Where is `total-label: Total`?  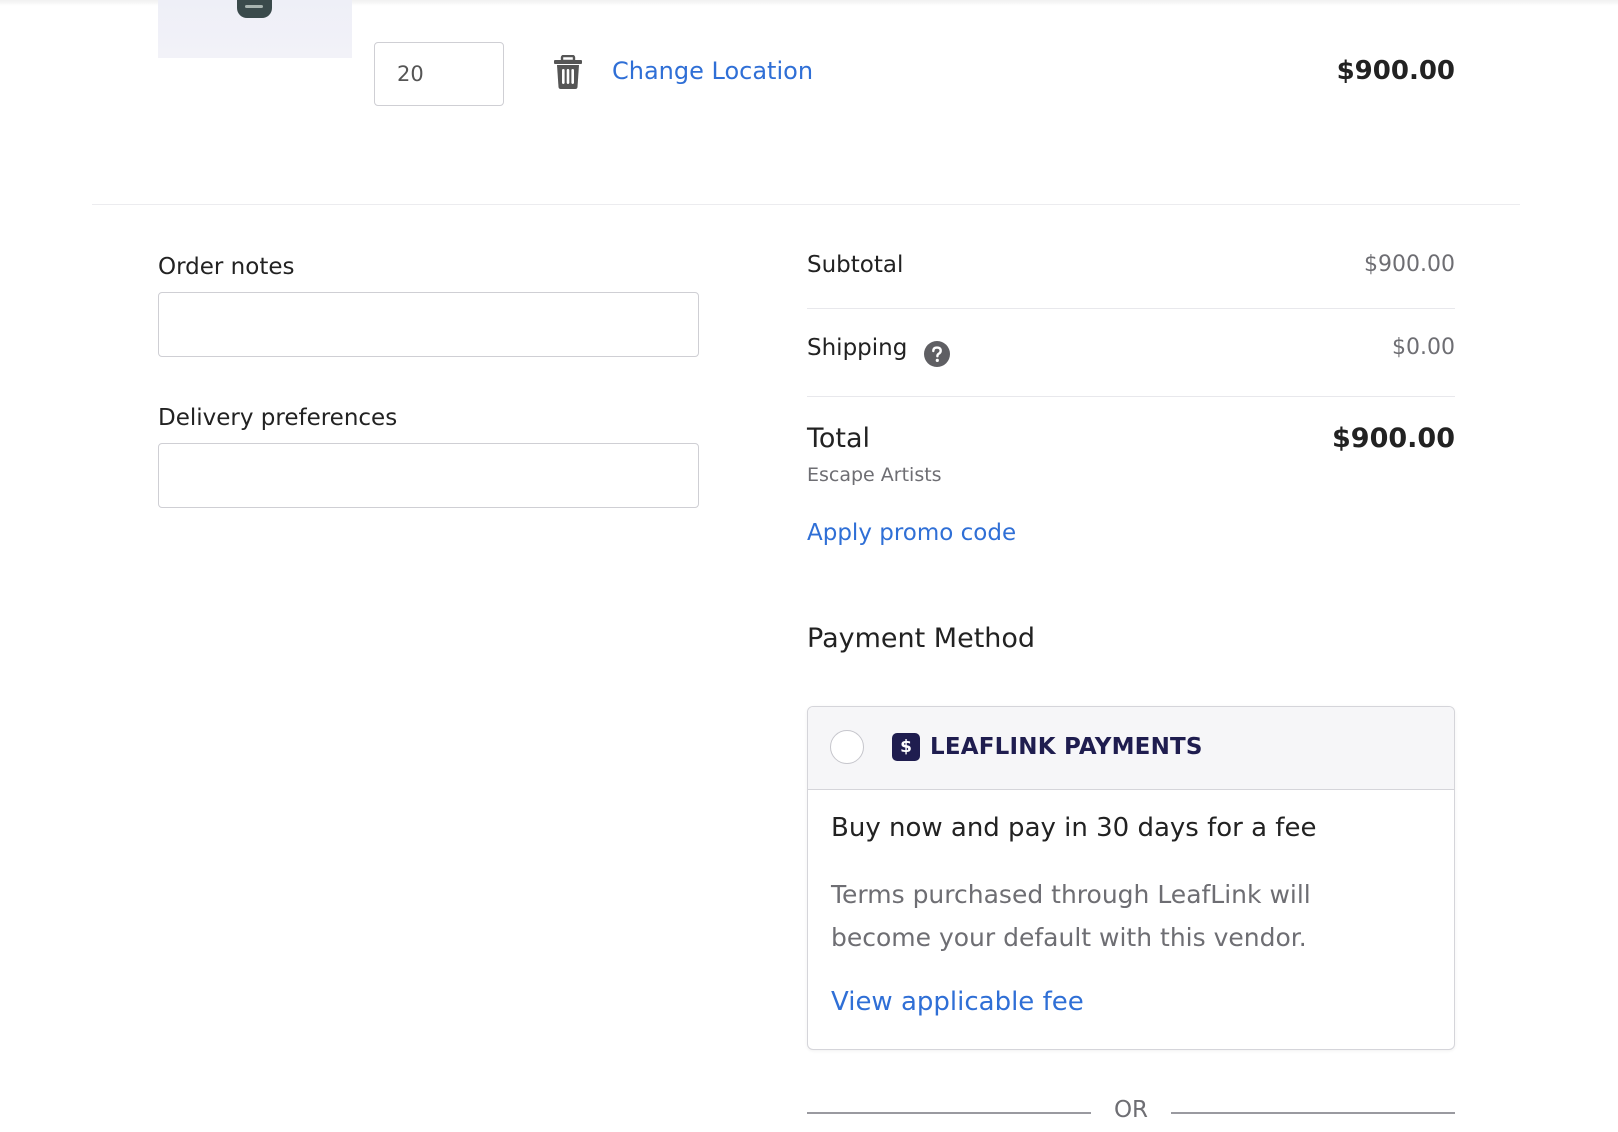
total-label: Total is located at coordinates (839, 438).